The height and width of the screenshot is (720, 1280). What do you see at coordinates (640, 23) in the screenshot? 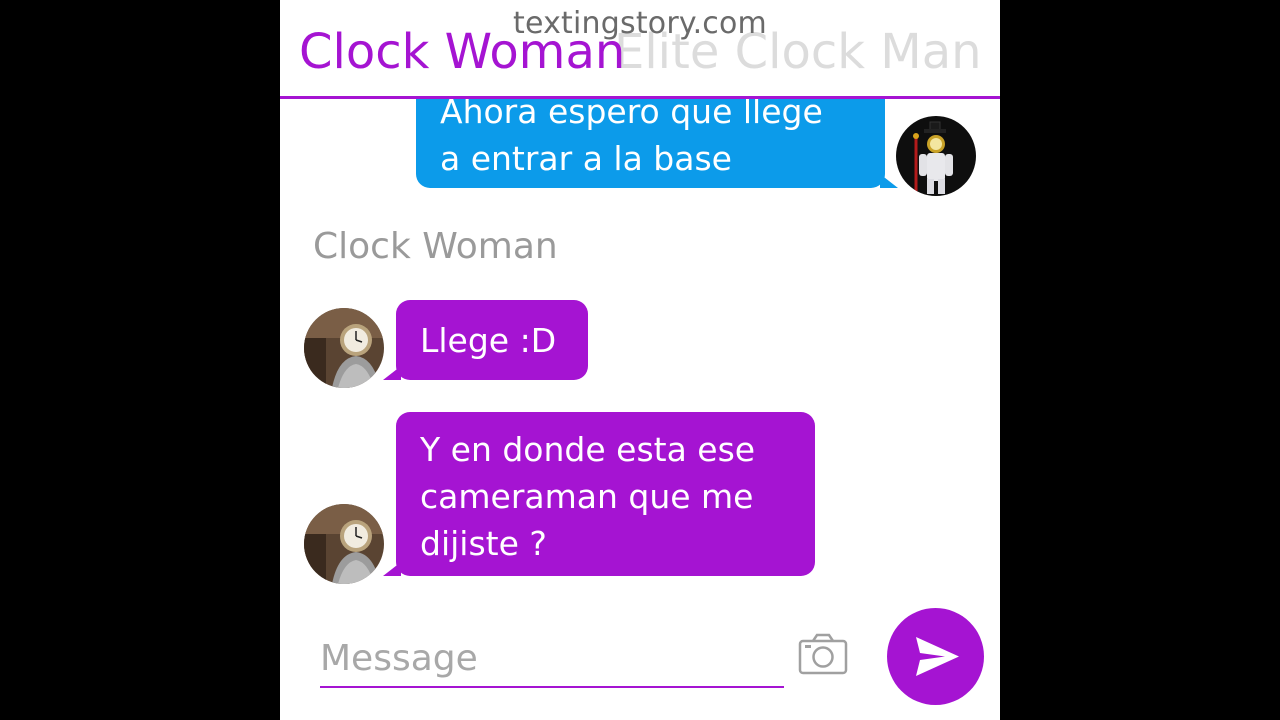
I see `watermark-text: textingstory.com` at bounding box center [640, 23].